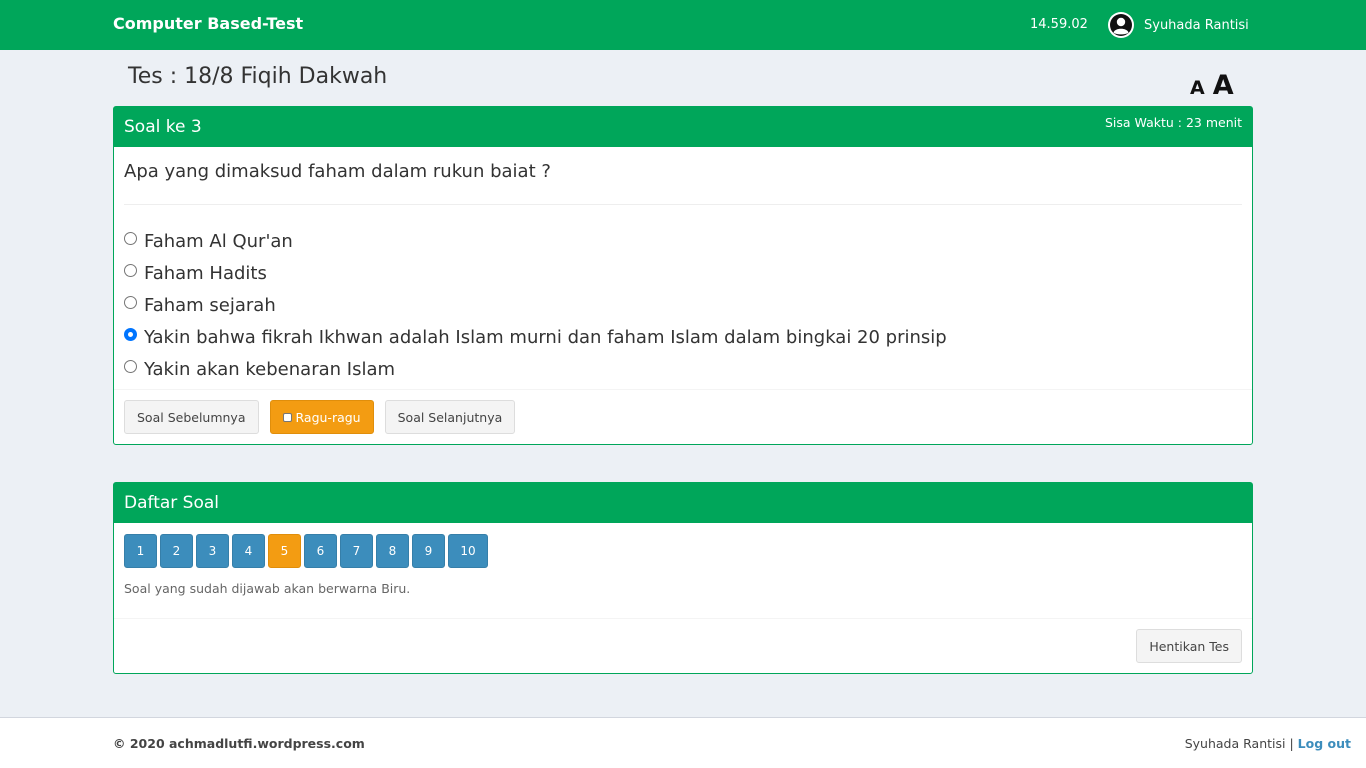 The image size is (1366, 768). Describe the element at coordinates (248, 551) in the screenshot. I see `question-number-button: 4` at that location.